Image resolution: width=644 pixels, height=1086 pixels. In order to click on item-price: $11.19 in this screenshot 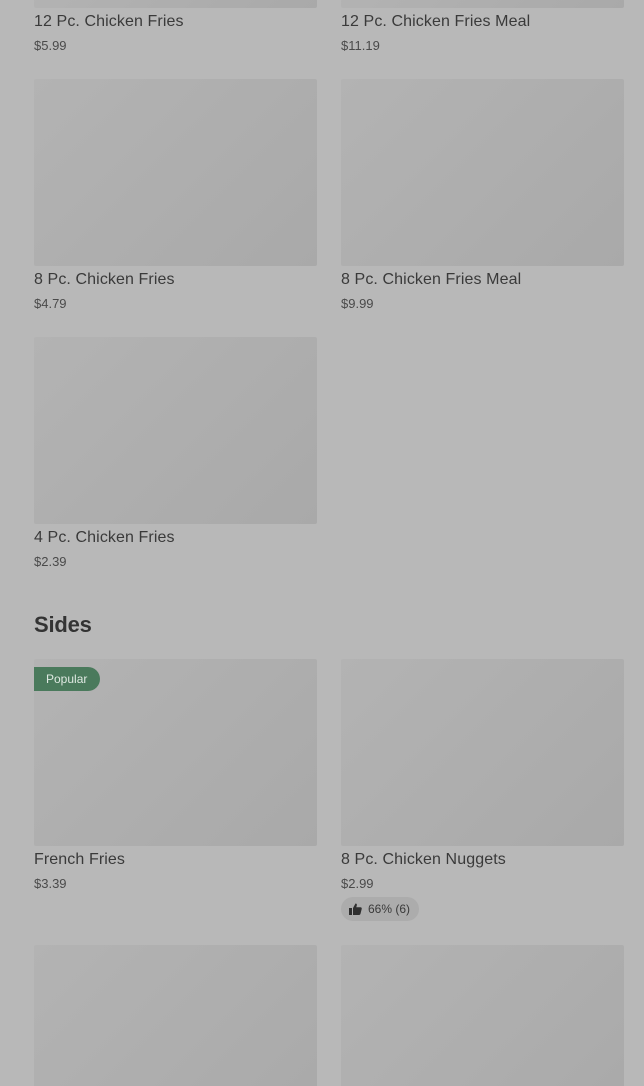, I will do `click(360, 45)`.